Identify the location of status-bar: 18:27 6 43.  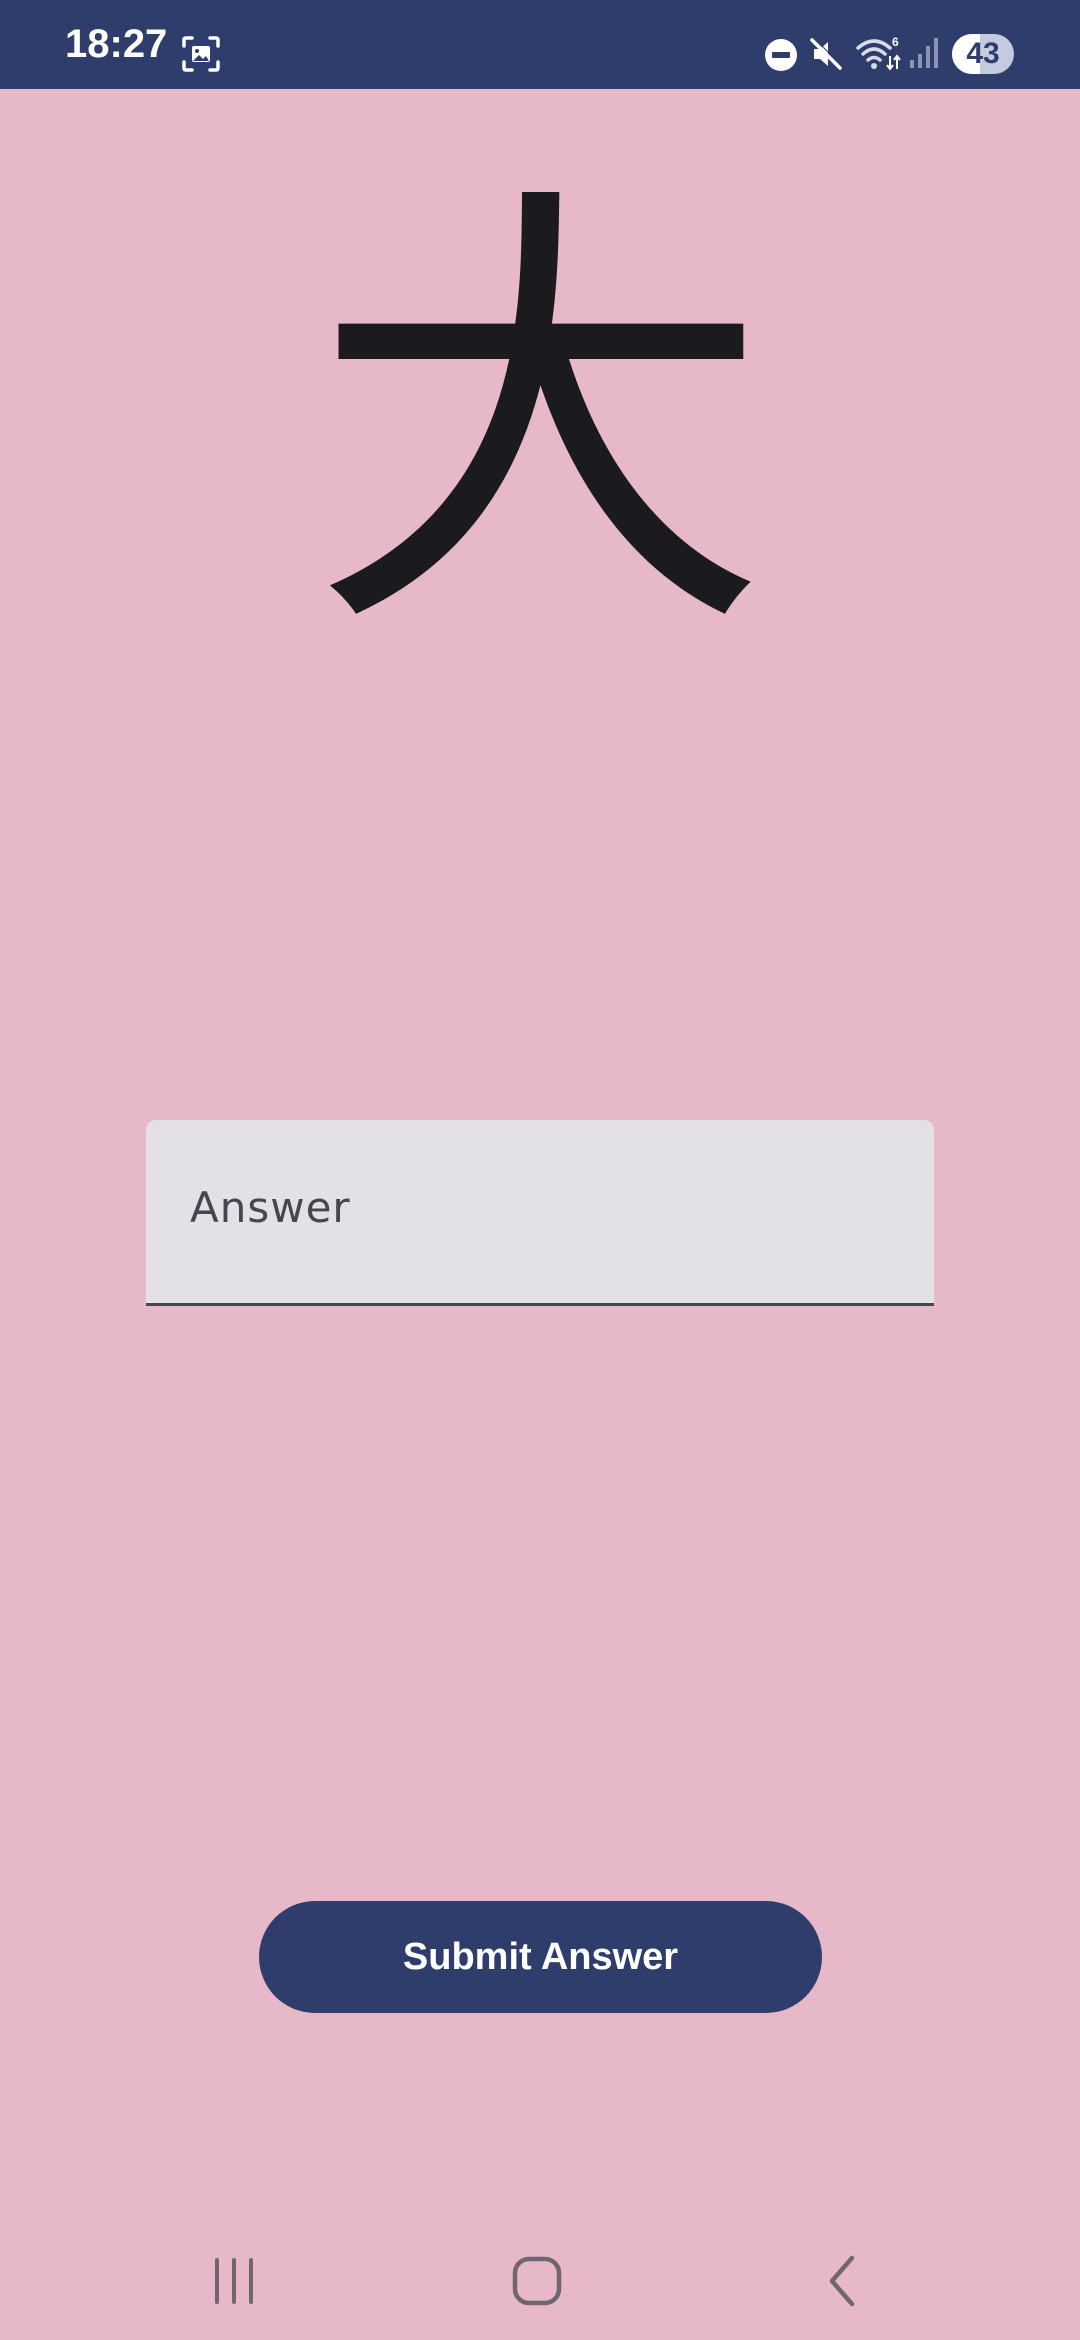
(540, 44).